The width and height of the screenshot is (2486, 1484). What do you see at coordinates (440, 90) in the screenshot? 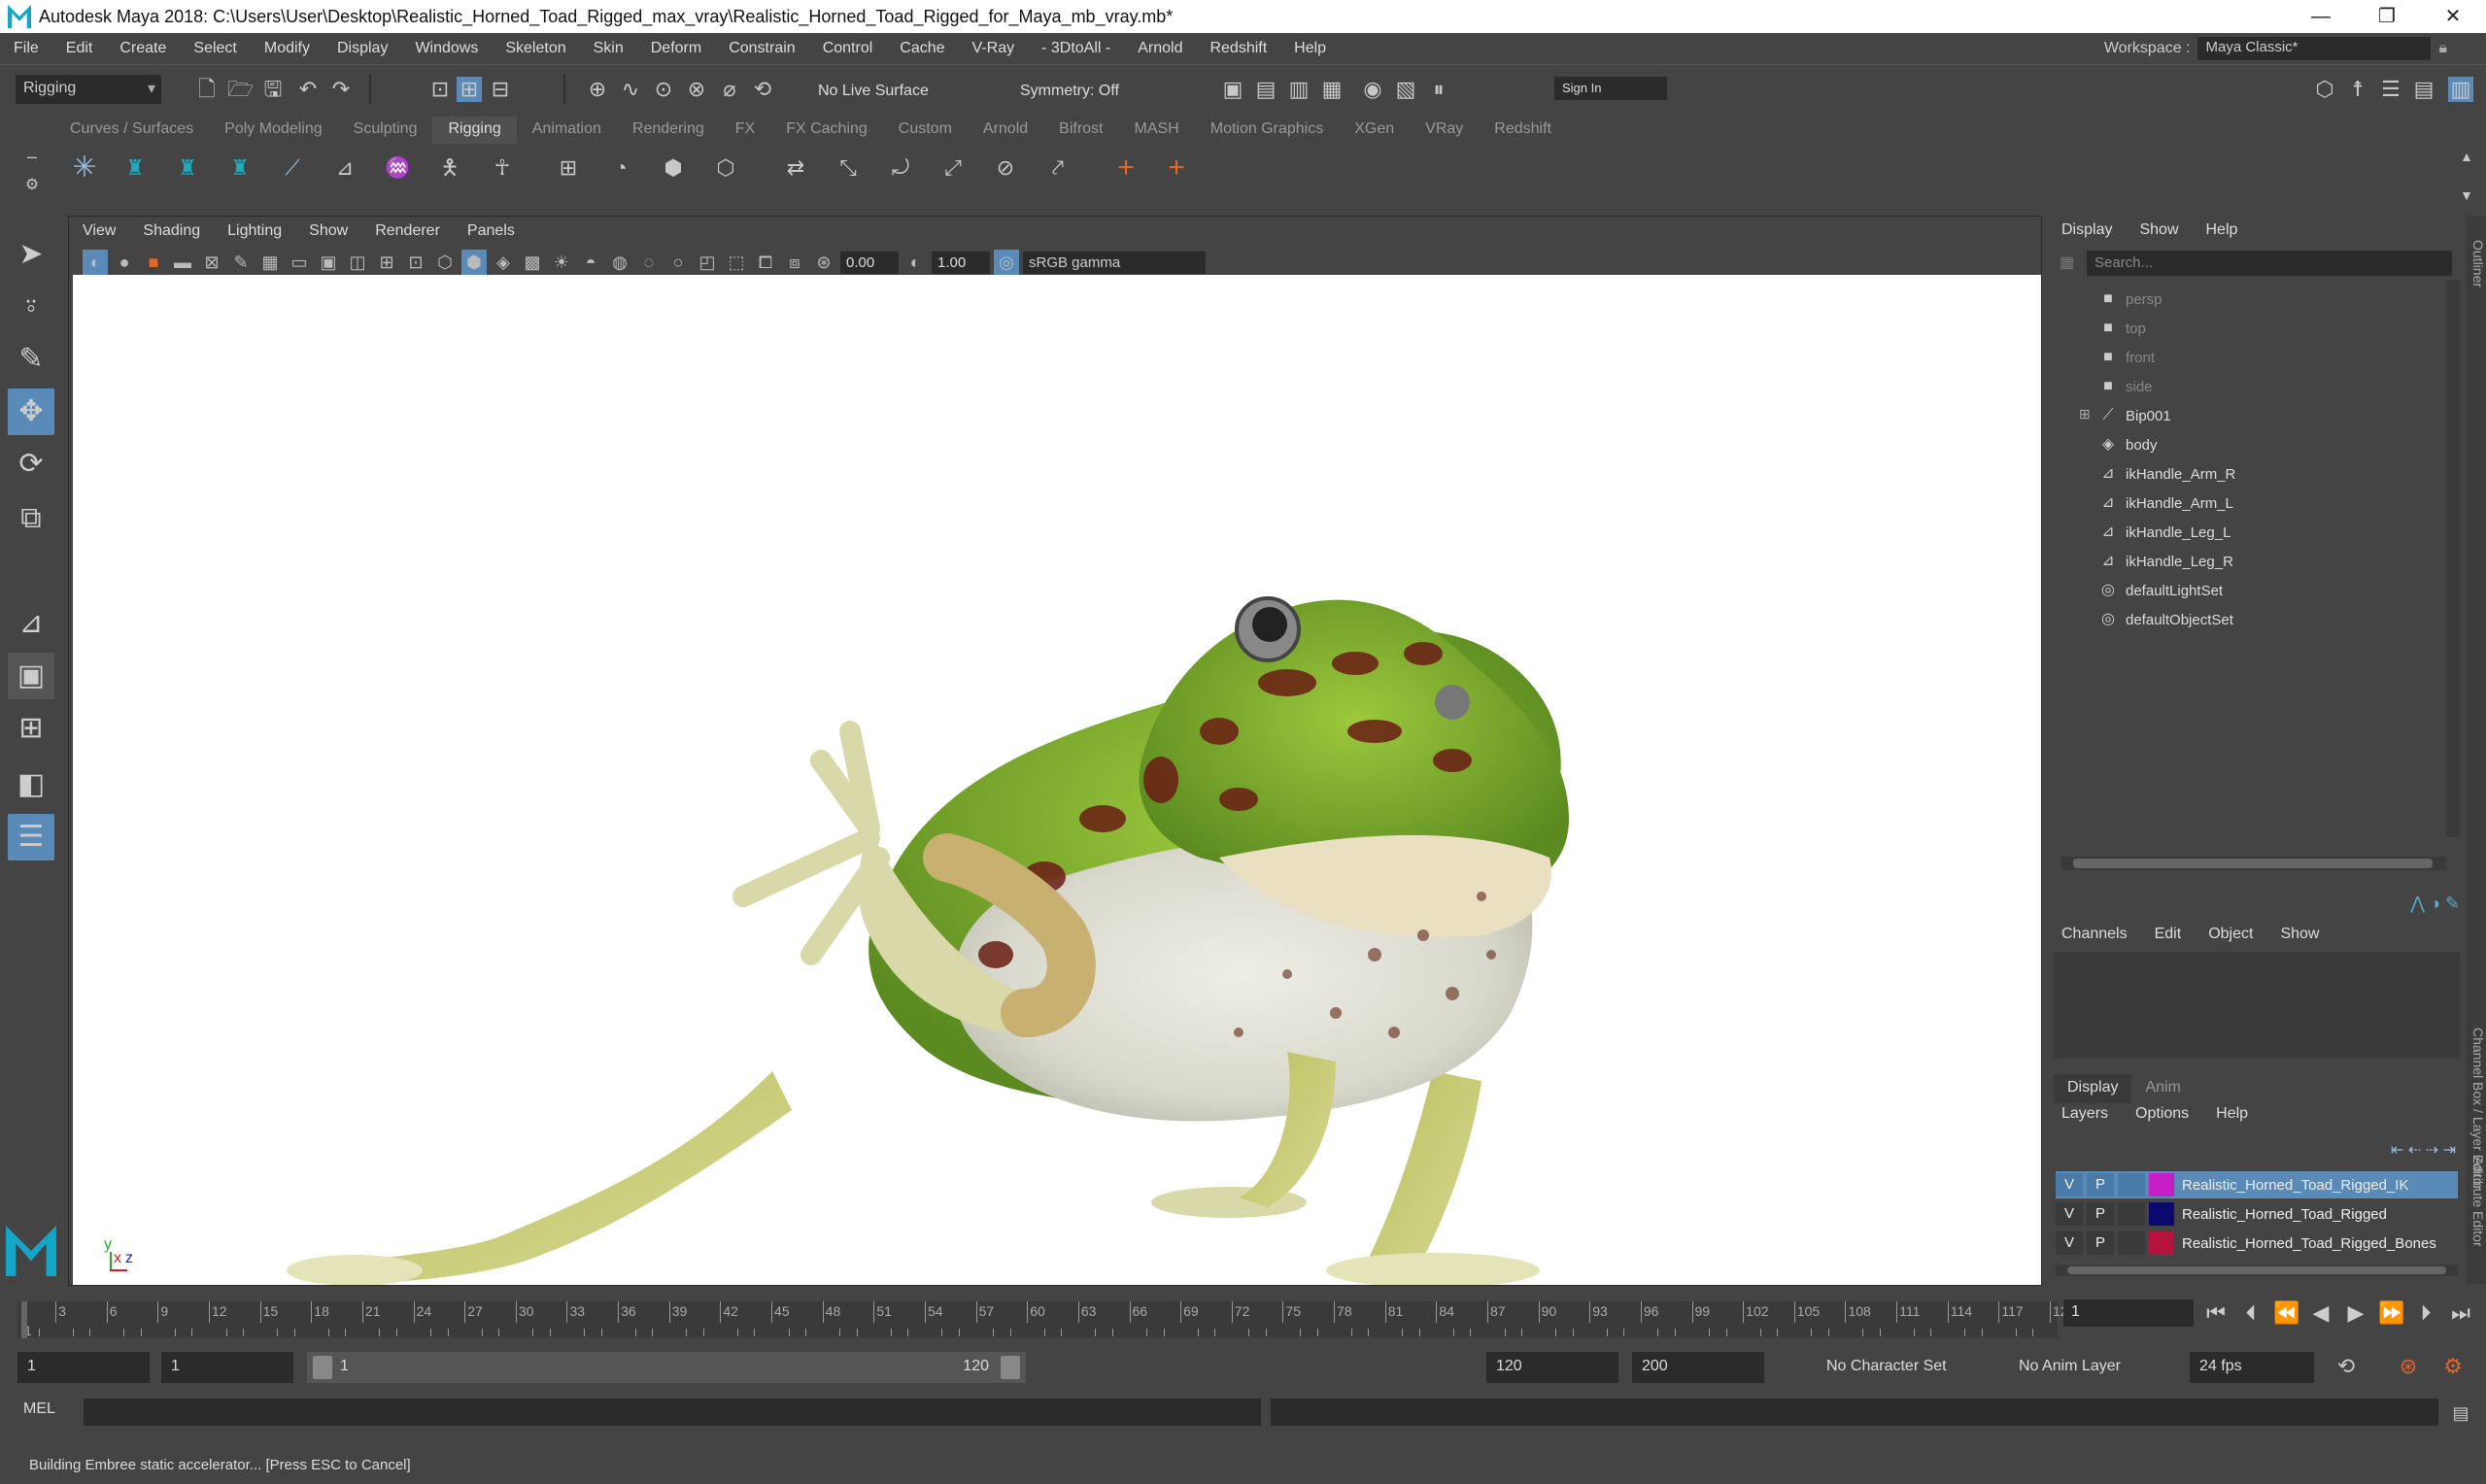
I see `select-hierarchy-icon: ⊡` at bounding box center [440, 90].